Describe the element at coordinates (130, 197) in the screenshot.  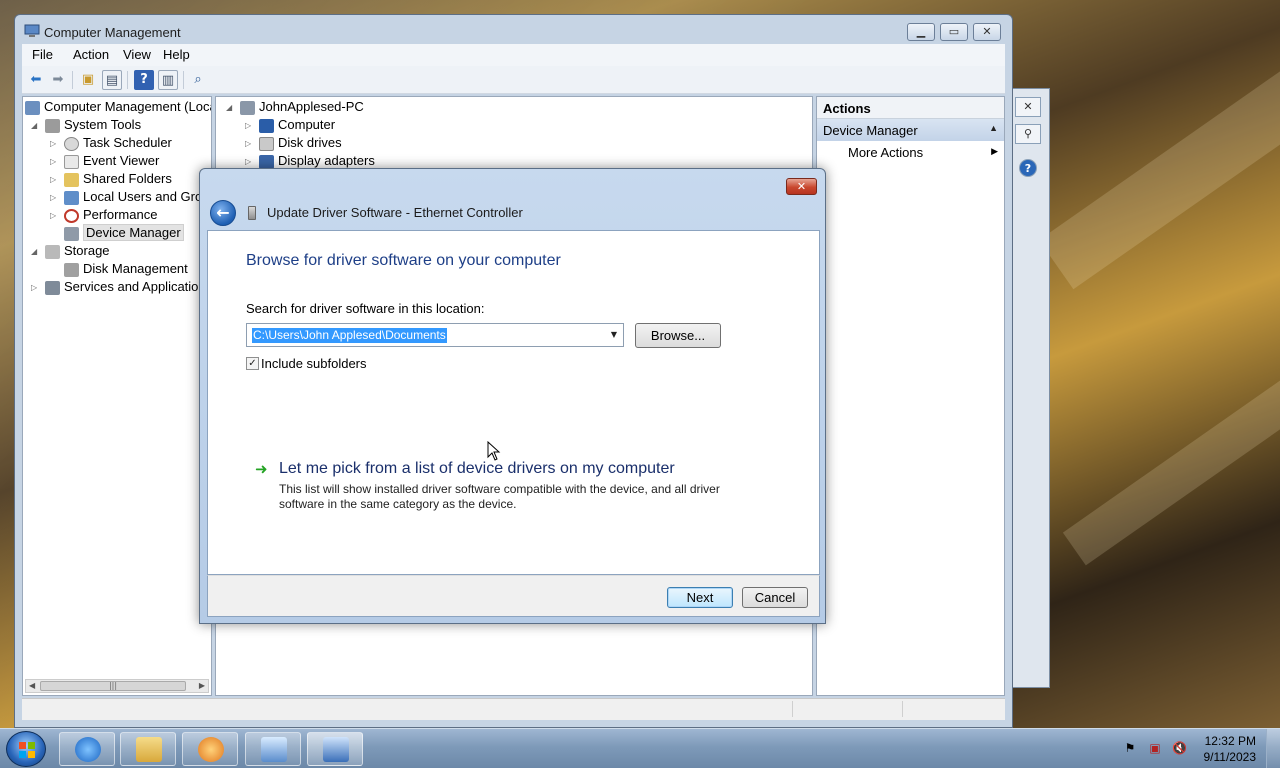
I see `tree-item-local-users: ▷ Local Users and Group` at that location.